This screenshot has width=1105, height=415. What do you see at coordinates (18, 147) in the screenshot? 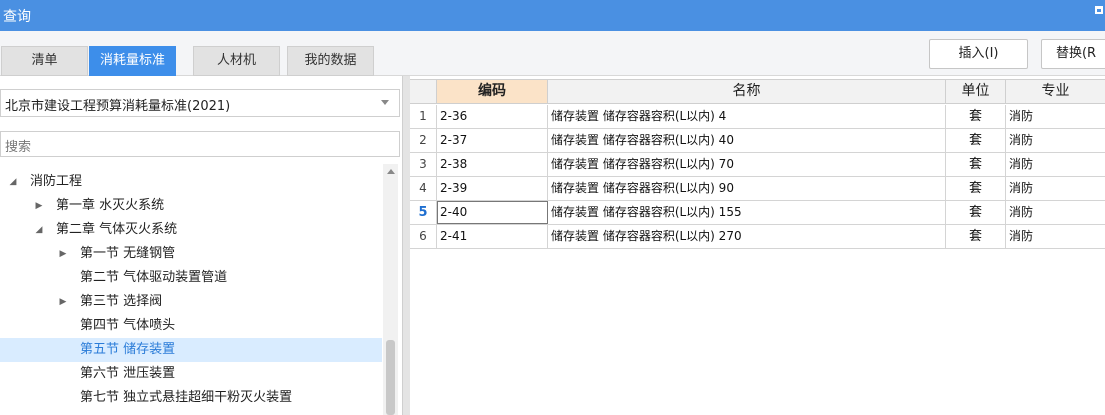
I see `search-placeholder: 搜索` at bounding box center [18, 147].